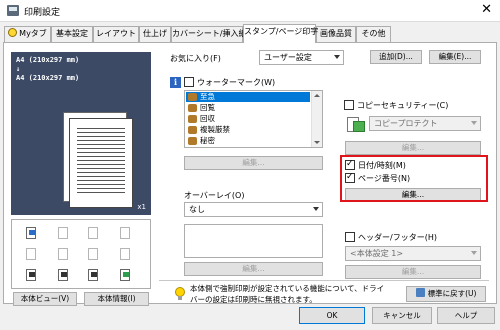  Describe the element at coordinates (466, 315) in the screenshot. I see `help-button: ヘルプ` at that location.